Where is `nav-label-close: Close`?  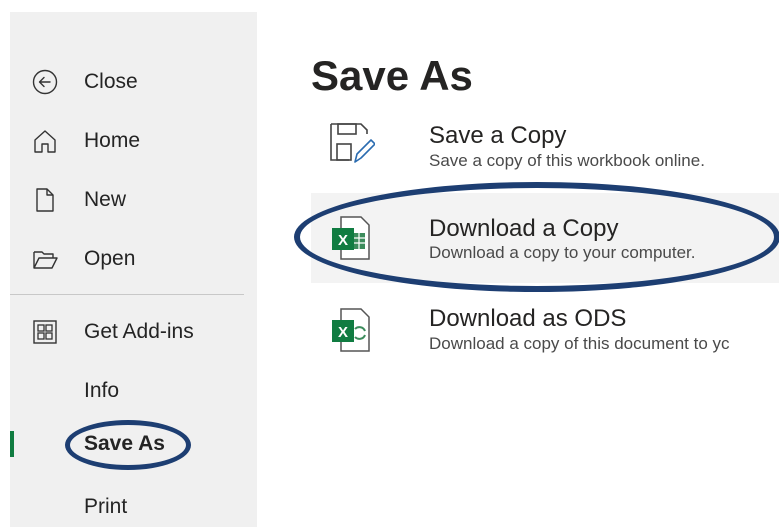
nav-label-close: Close is located at coordinates (111, 81).